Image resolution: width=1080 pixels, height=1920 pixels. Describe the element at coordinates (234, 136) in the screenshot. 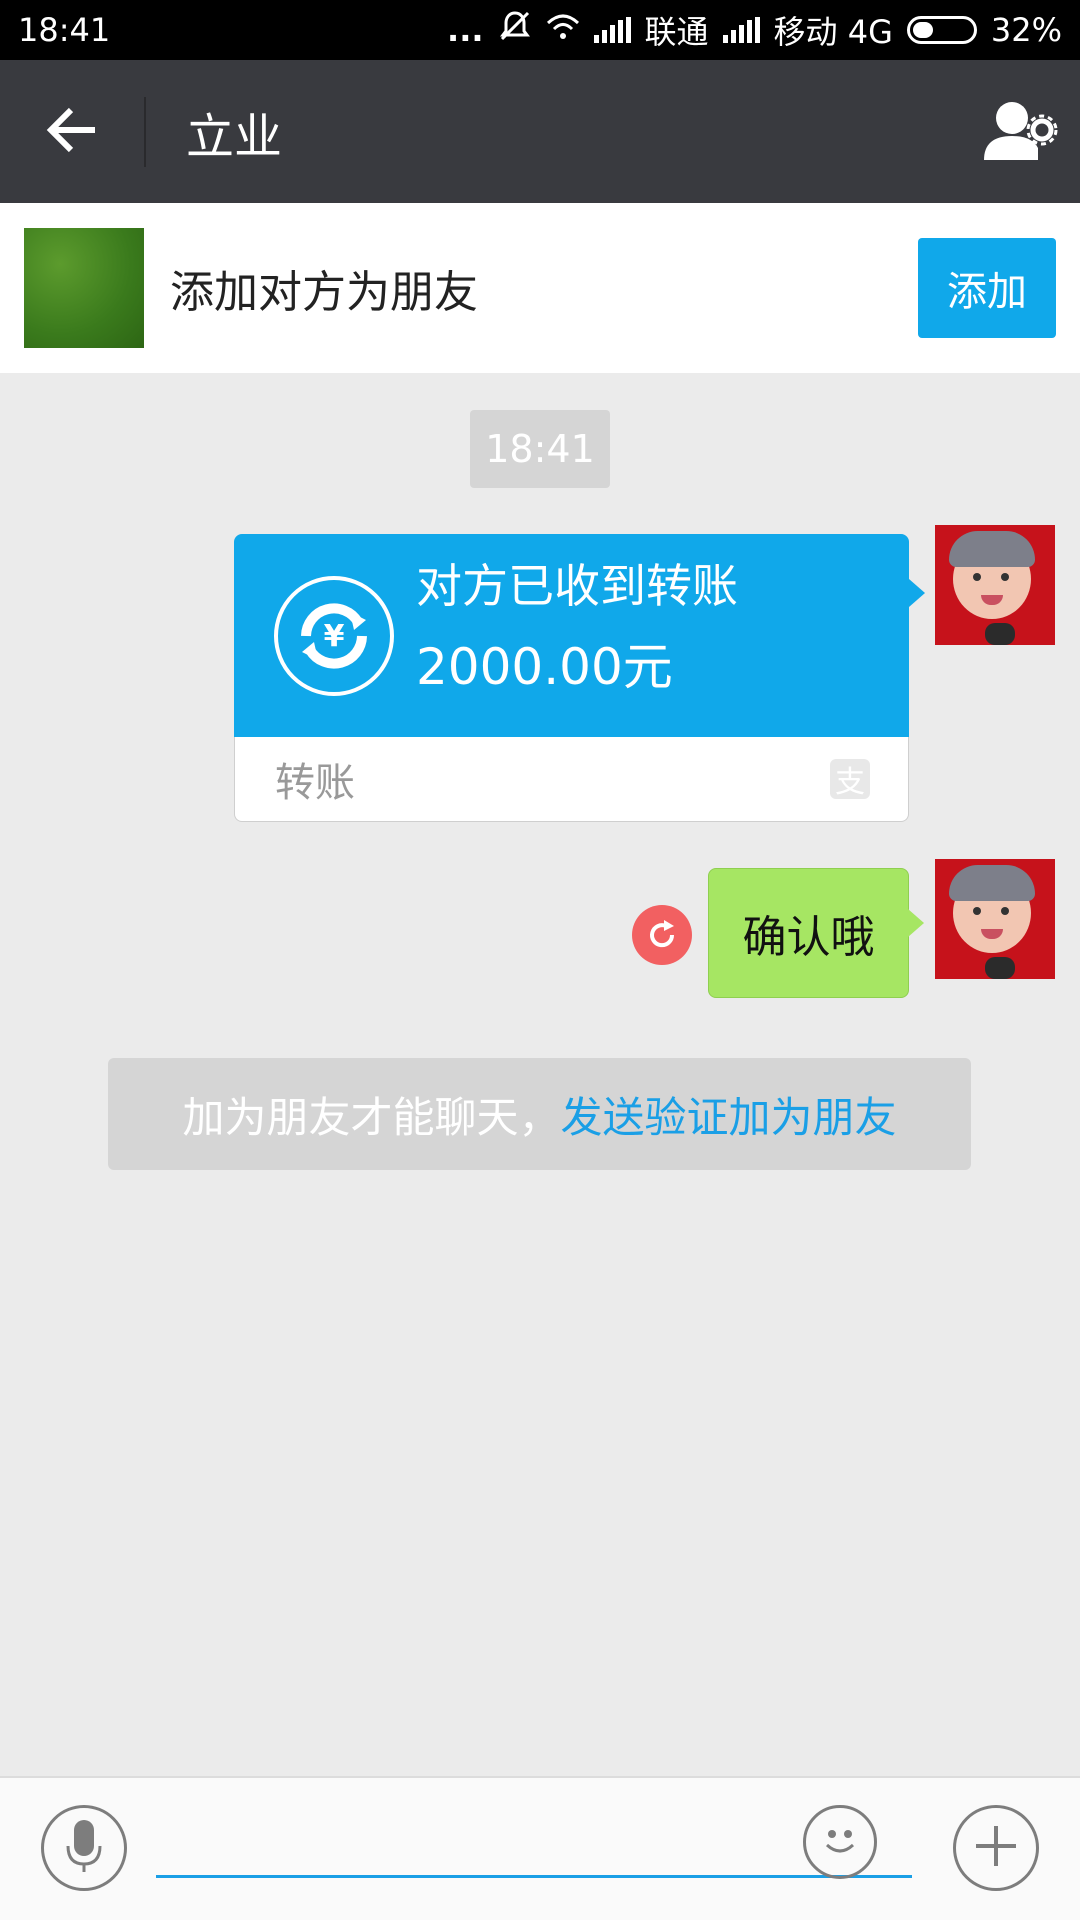

I see `page-title: 立业` at that location.